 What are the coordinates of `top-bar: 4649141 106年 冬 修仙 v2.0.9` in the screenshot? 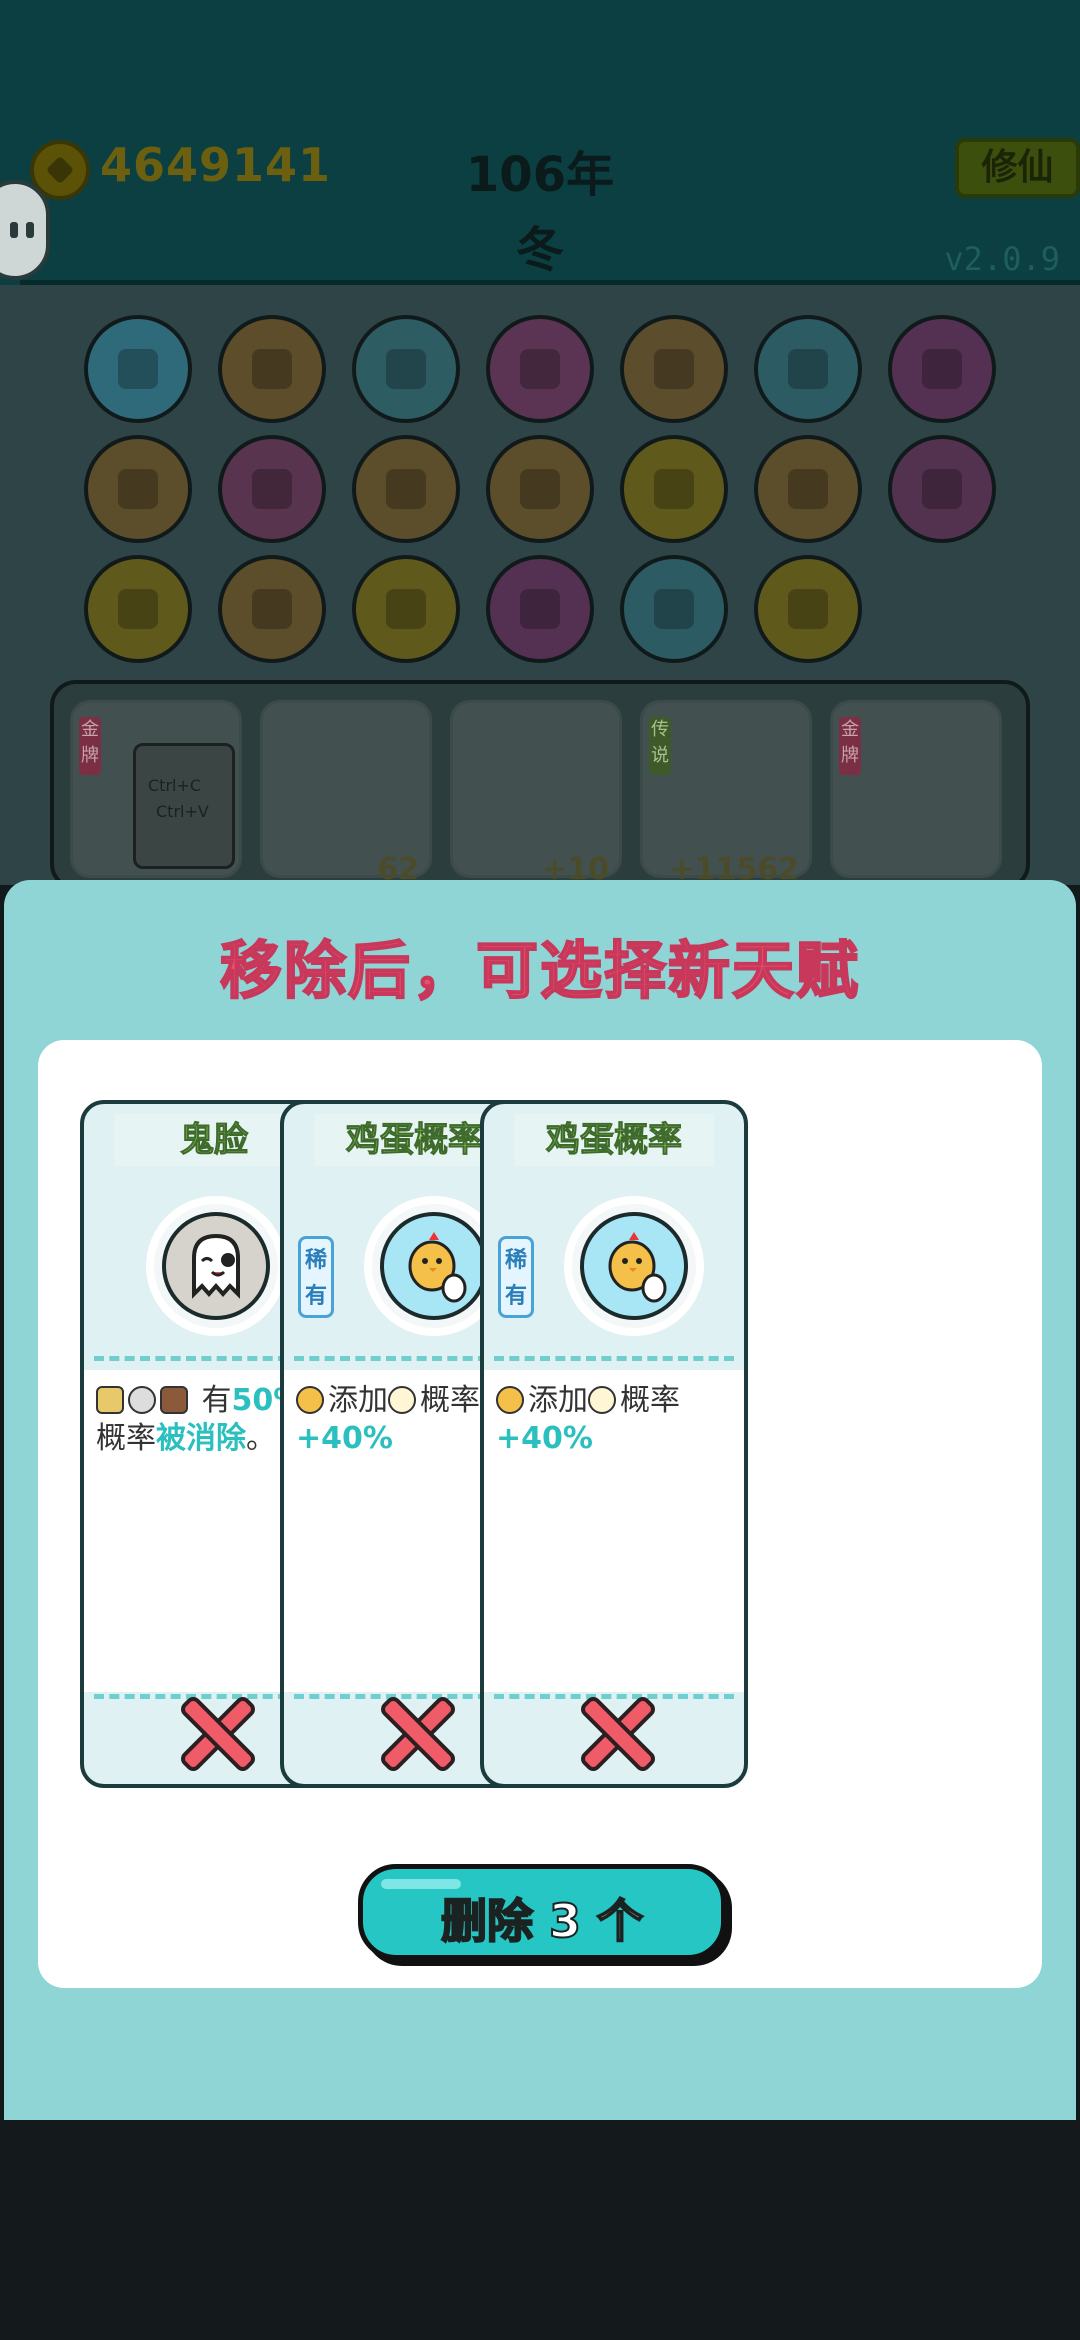 It's located at (540, 143).